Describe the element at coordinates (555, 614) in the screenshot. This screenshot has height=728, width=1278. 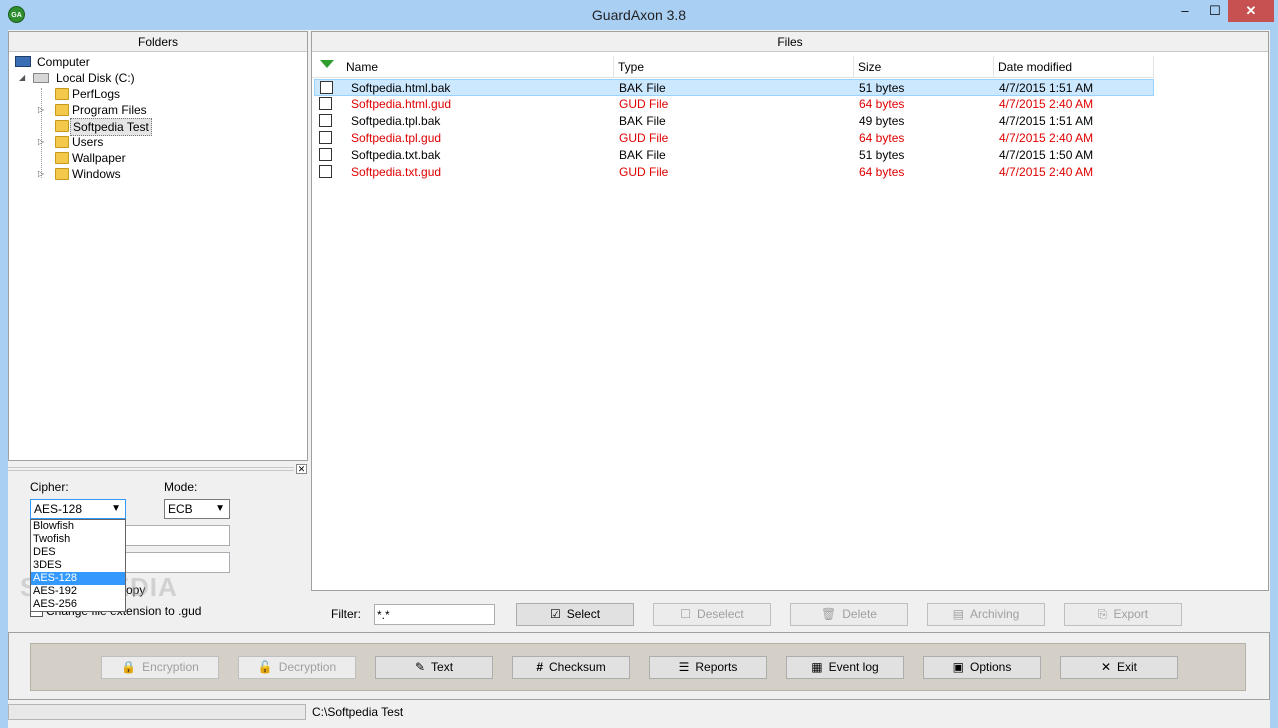
I see `checkbox-checked-icon: ☑` at that location.